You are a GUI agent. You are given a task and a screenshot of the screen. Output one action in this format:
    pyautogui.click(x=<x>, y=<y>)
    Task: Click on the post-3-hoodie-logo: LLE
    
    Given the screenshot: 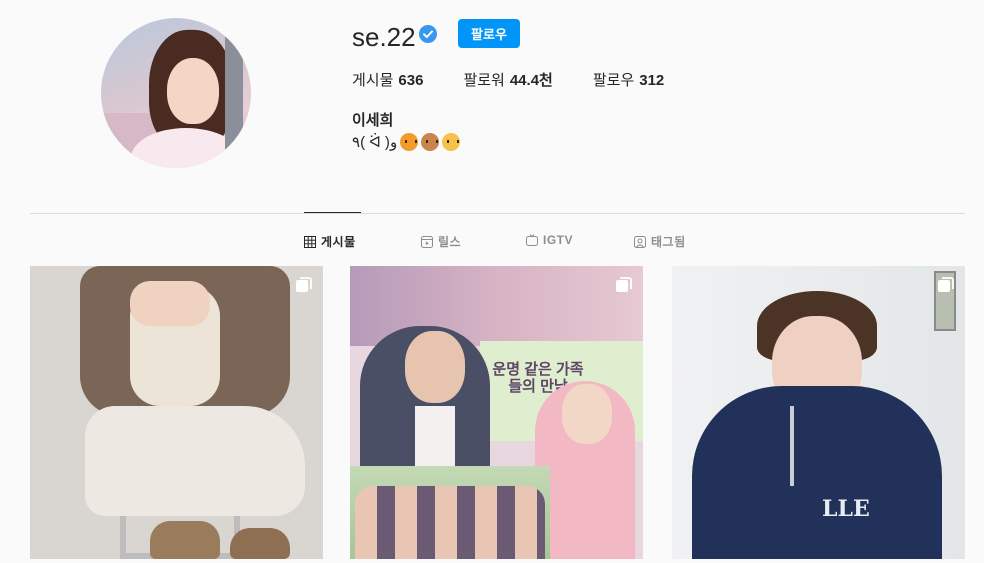 What is the action you would take?
    pyautogui.click(x=846, y=509)
    